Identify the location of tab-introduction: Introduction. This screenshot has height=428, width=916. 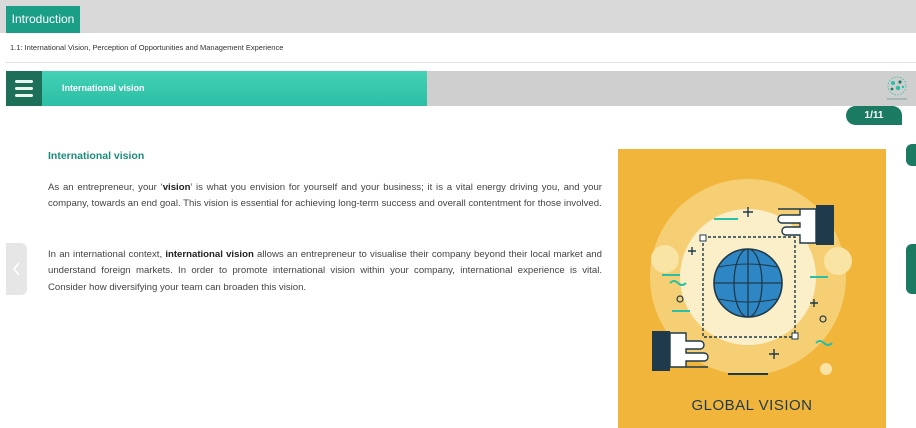
(43, 19).